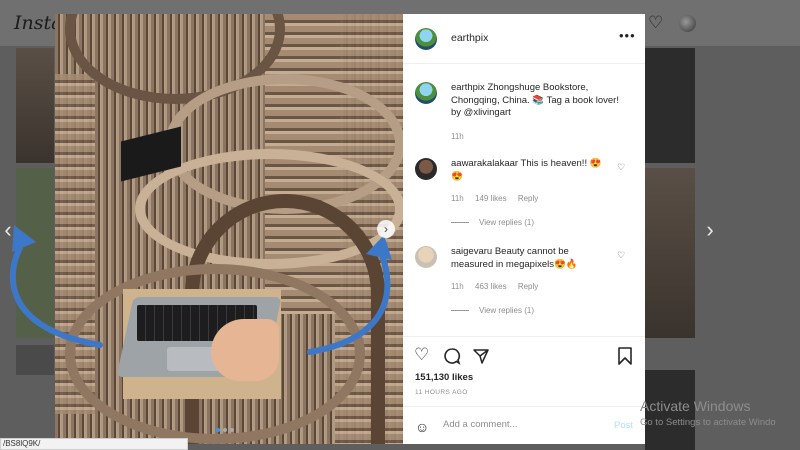 This screenshot has width=800, height=450. I want to click on actions-divider, so click(524, 336).